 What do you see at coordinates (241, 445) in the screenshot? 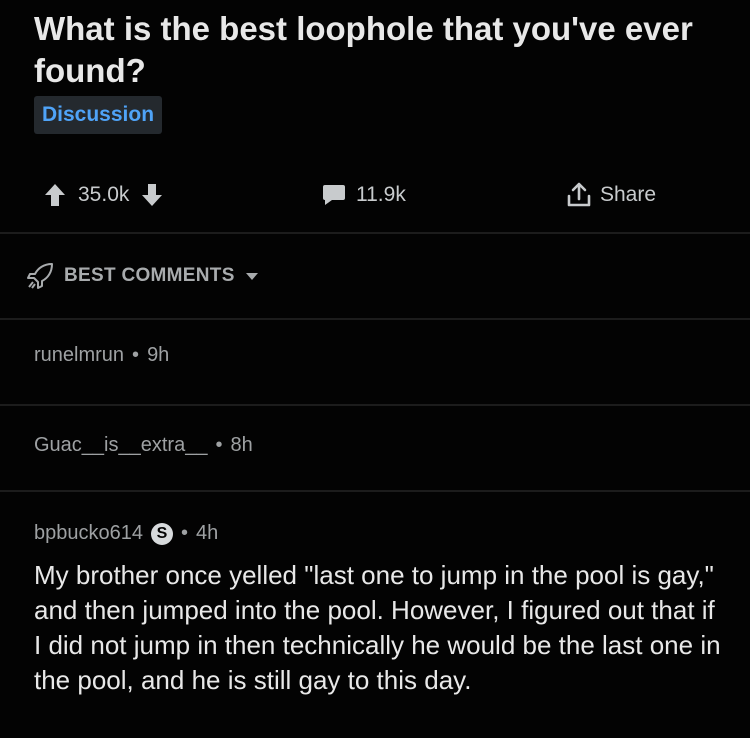
I see `comment-time: 8h` at bounding box center [241, 445].